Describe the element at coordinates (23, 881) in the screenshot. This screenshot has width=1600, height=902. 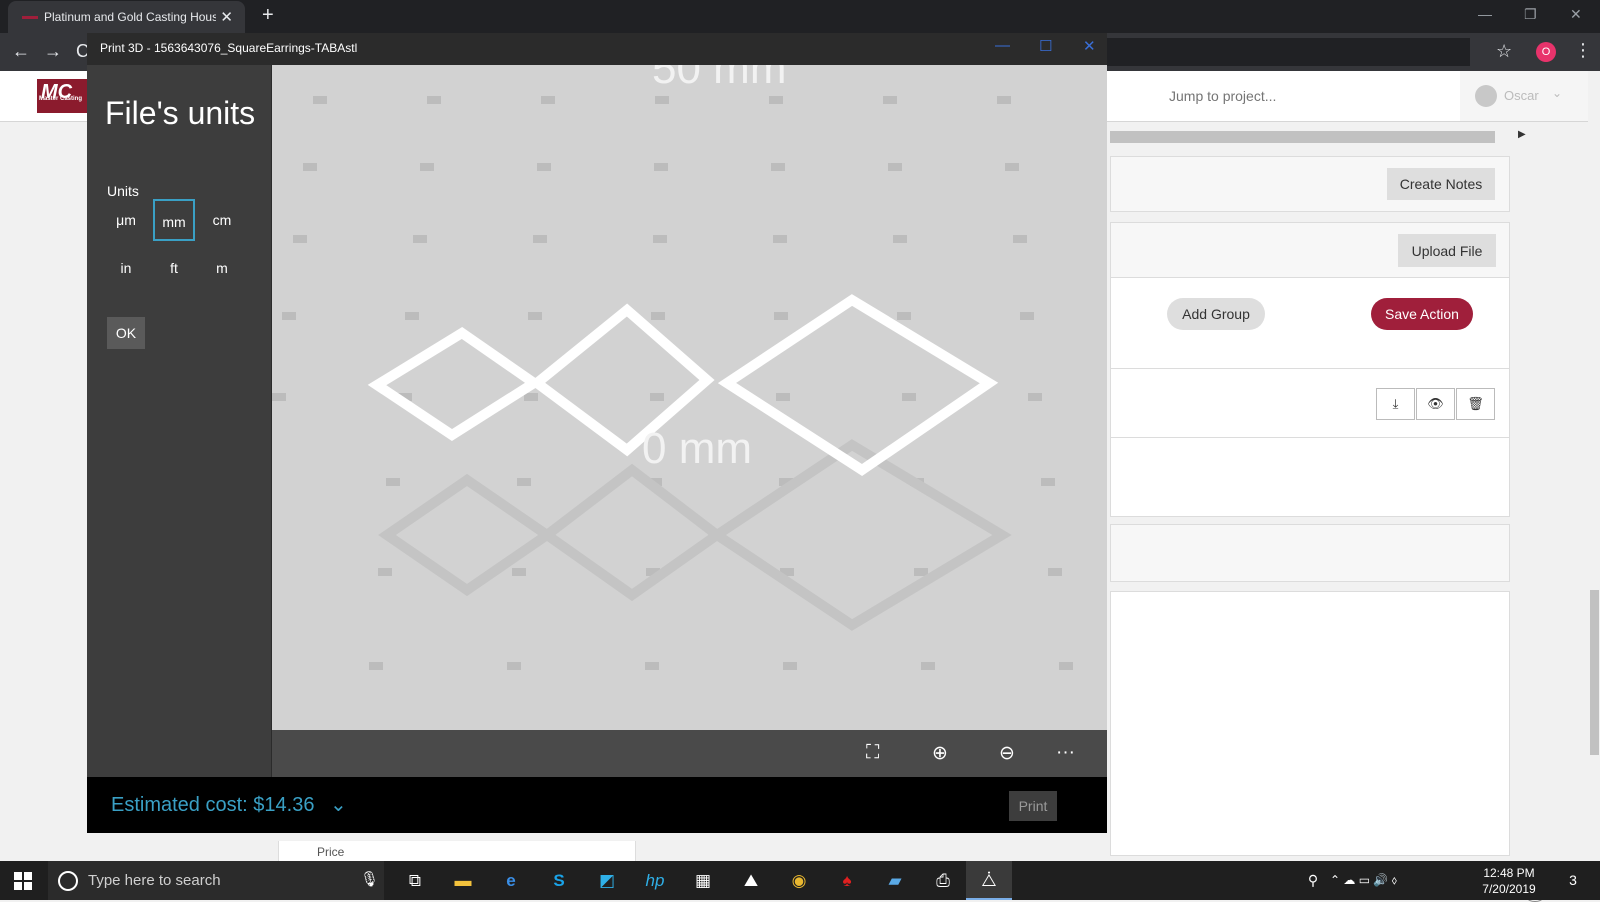
I see `windows-logo-icon` at that location.